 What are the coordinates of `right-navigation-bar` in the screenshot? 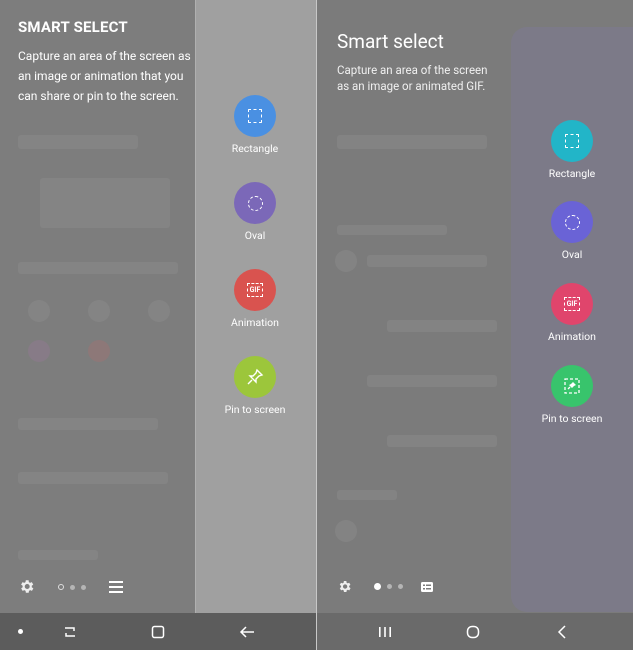 It's located at (475, 631).